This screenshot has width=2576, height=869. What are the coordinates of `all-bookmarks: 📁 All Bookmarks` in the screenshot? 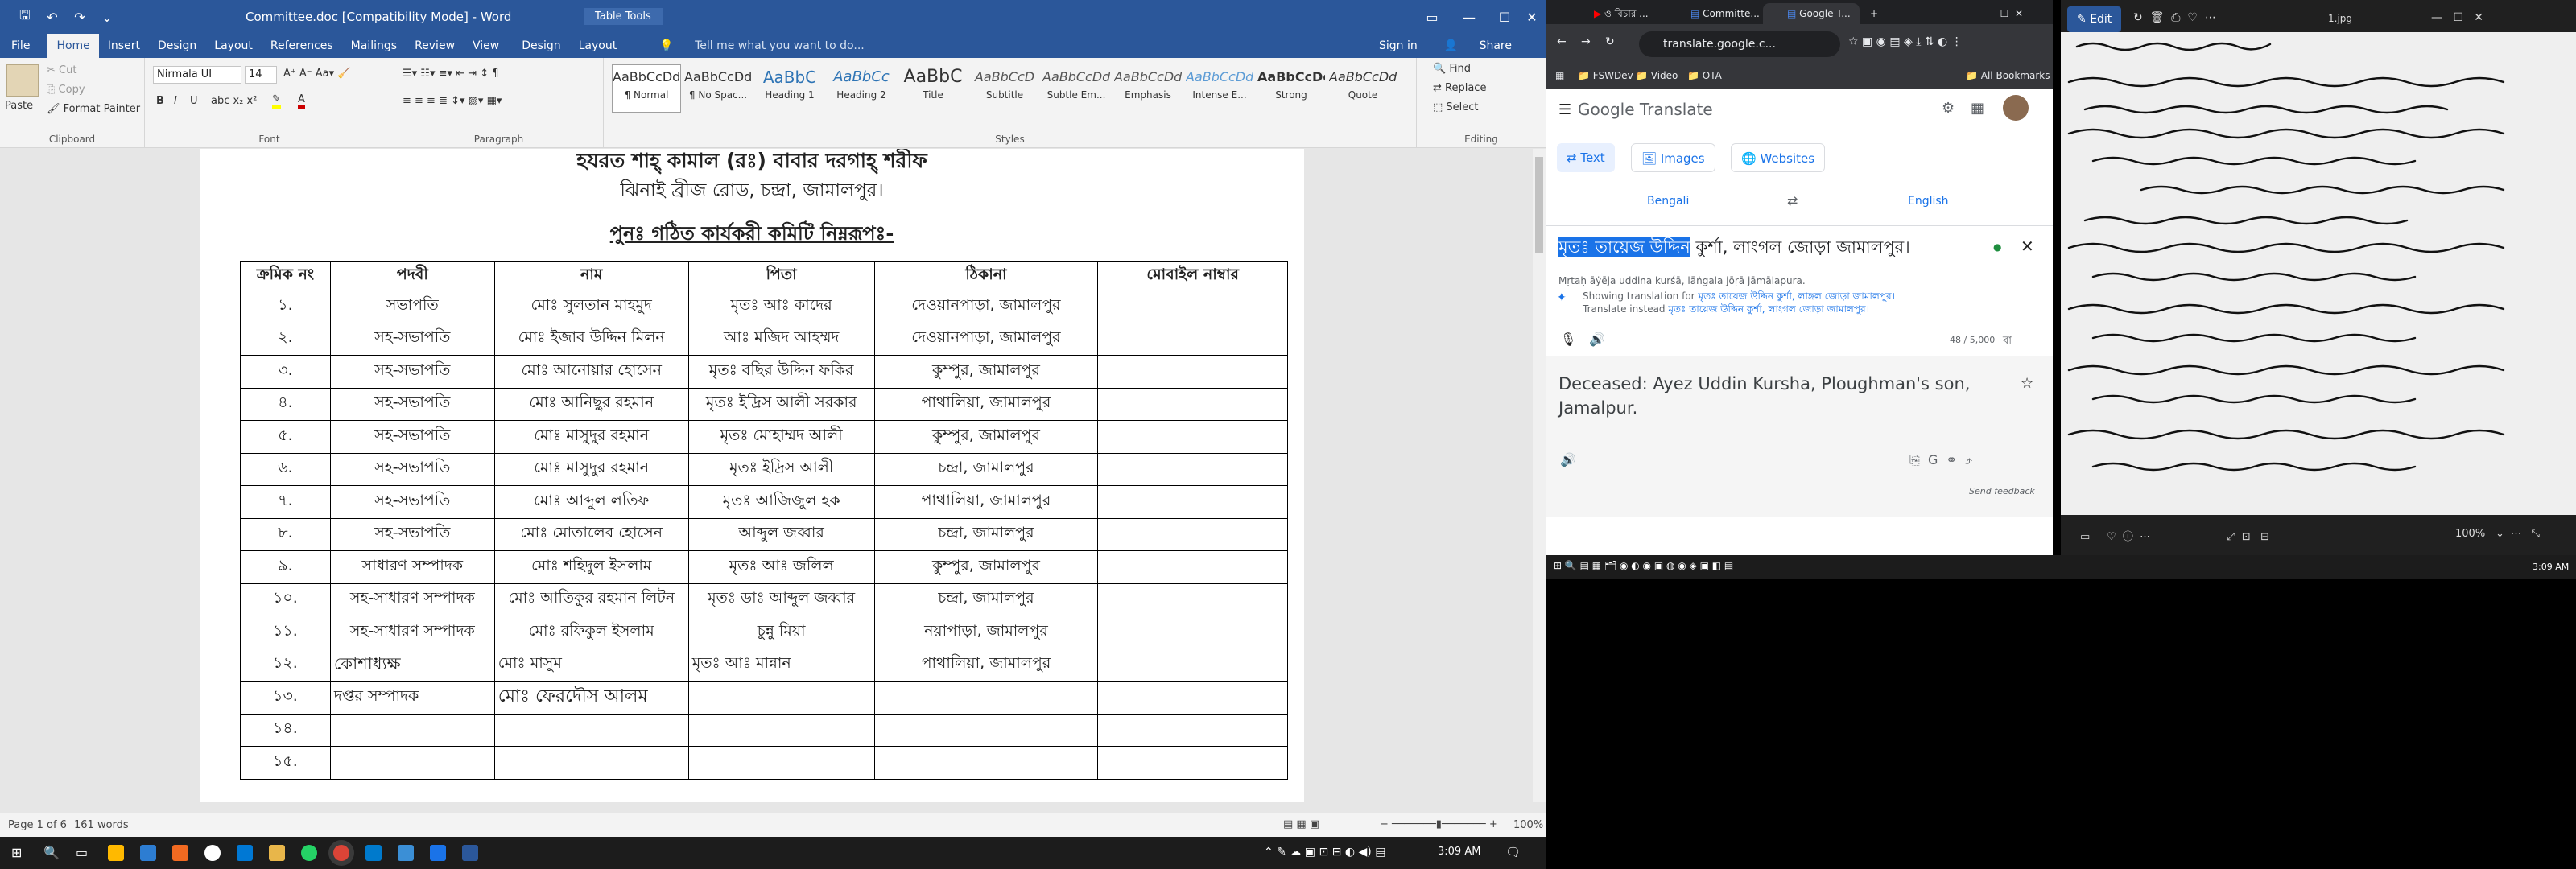 It's located at (2008, 75).